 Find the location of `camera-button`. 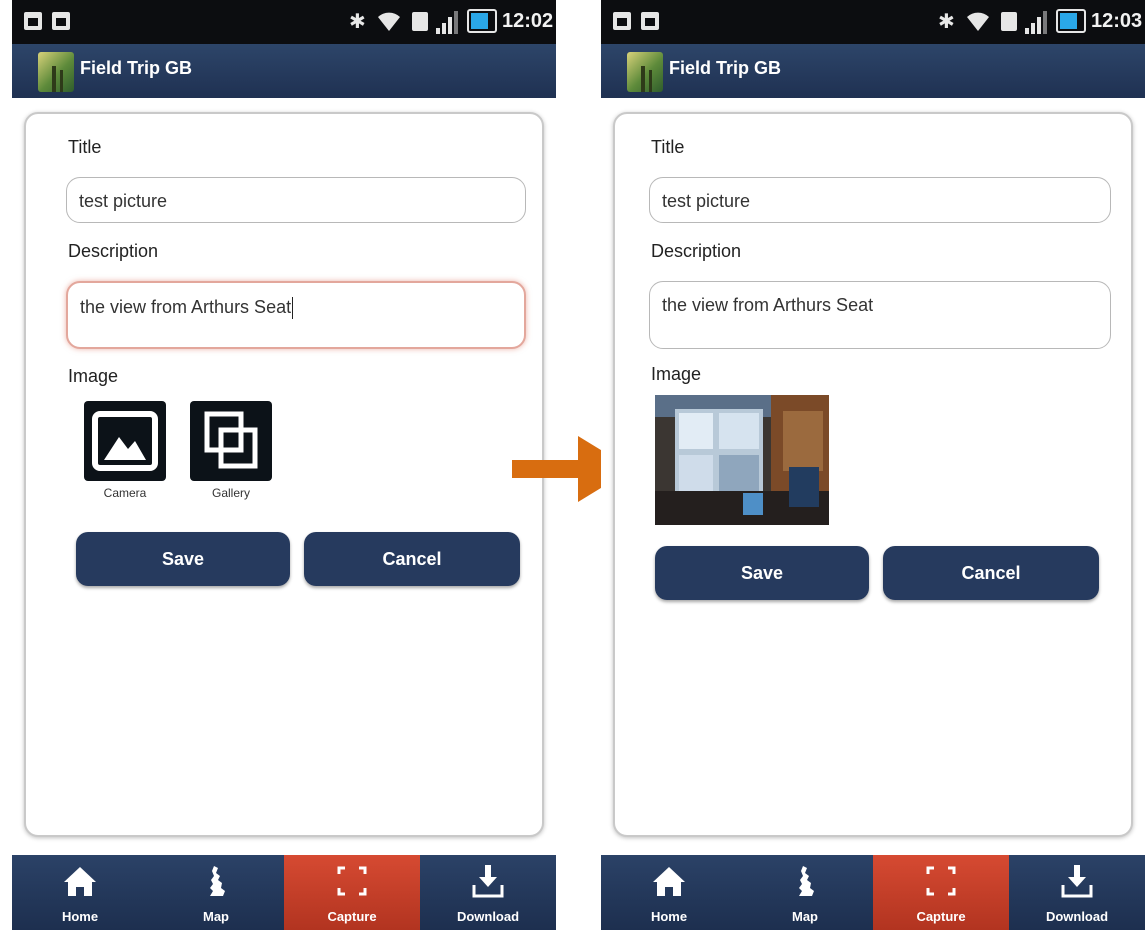

camera-button is located at coordinates (125, 441).